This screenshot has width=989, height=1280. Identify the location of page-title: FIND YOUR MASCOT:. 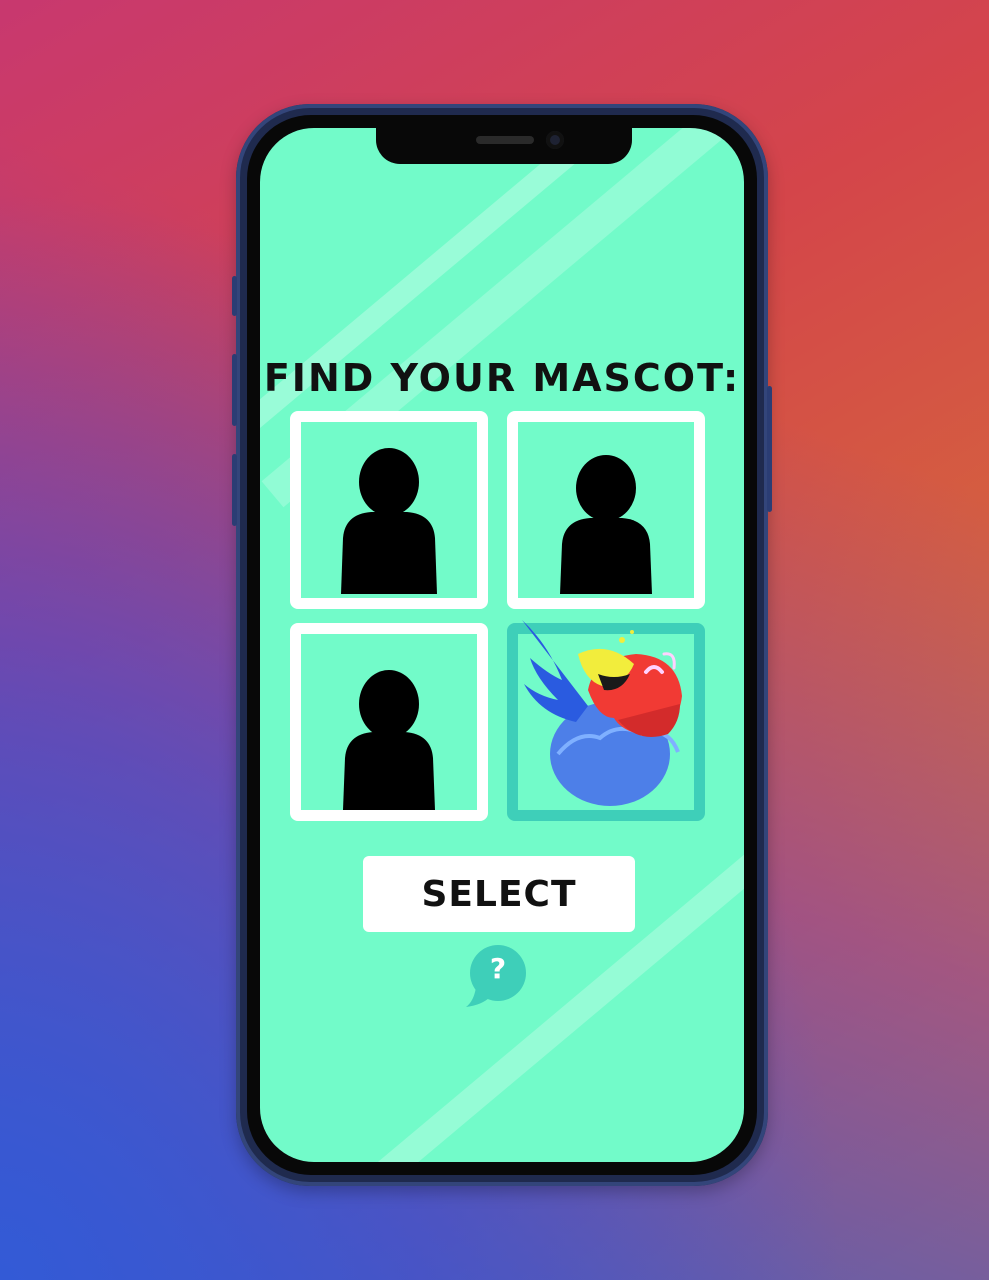
(502, 378).